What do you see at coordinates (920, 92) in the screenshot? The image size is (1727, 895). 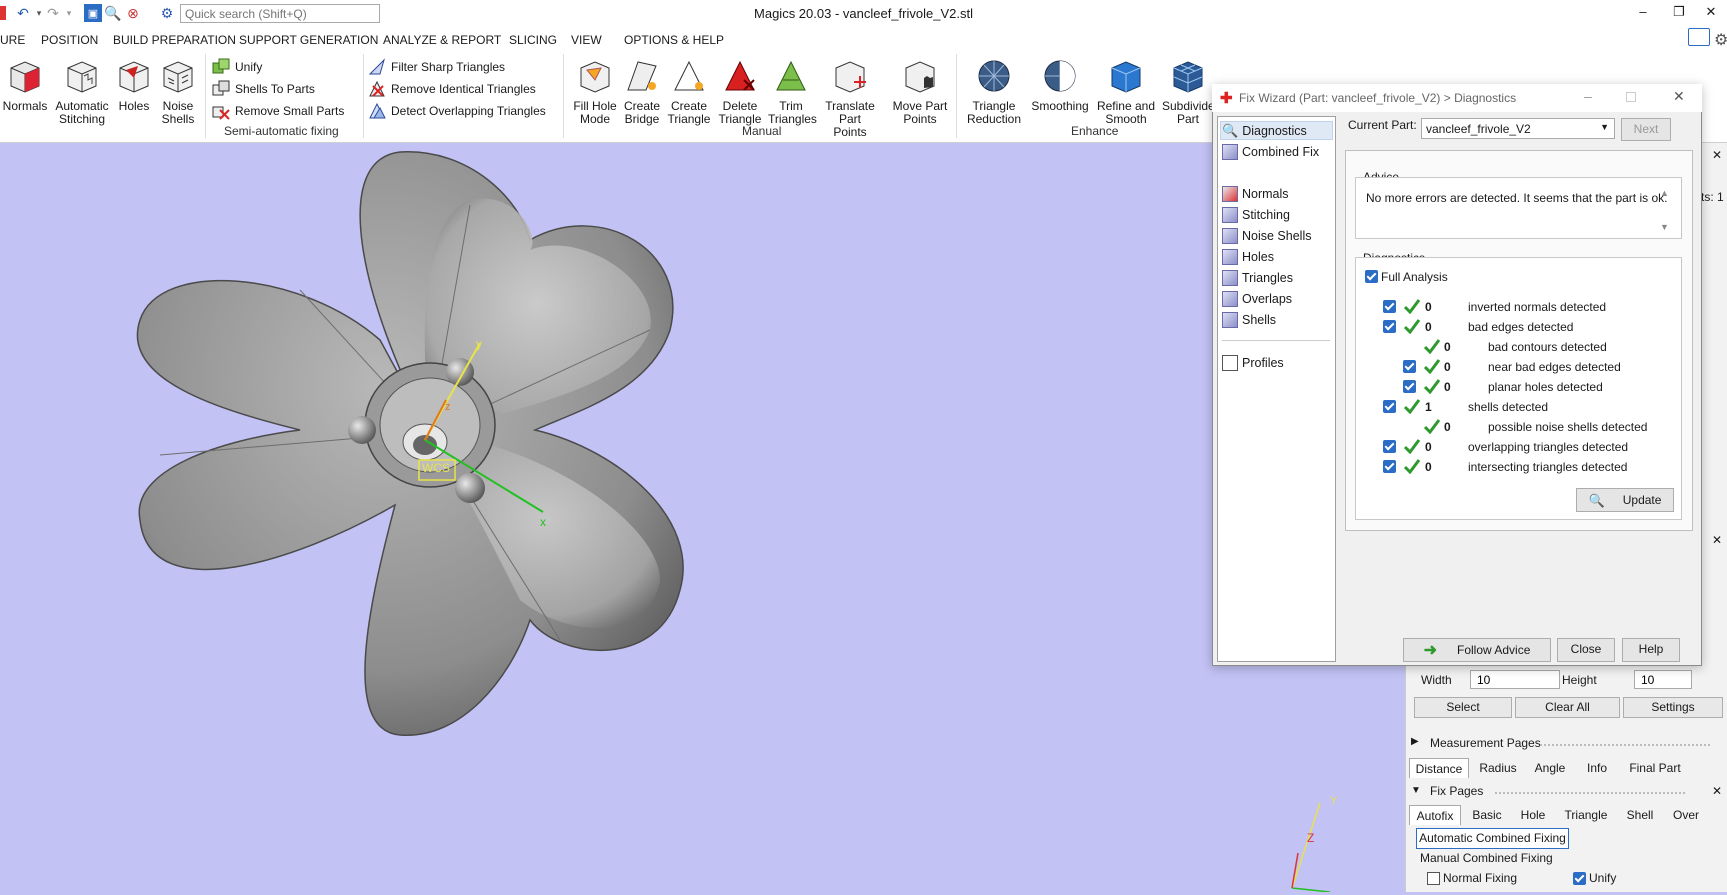 I see `move-part-points-button: Move Part Points` at bounding box center [920, 92].